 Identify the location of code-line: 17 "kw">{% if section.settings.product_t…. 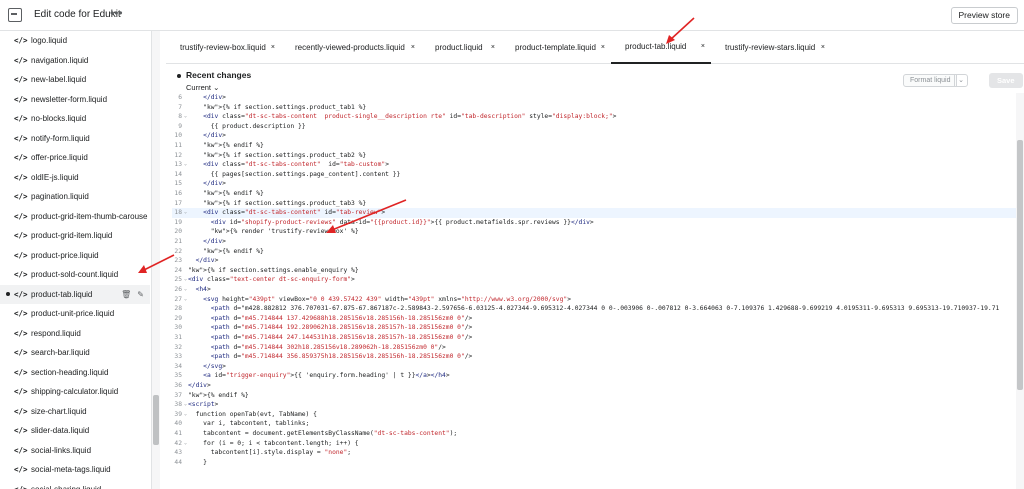
(594, 204).